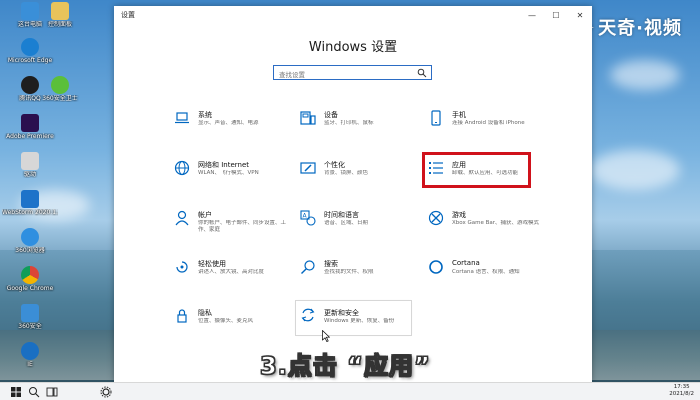 Image resolution: width=700 pixels, height=400 pixels. I want to click on window-title: 设置, so click(128, 15).